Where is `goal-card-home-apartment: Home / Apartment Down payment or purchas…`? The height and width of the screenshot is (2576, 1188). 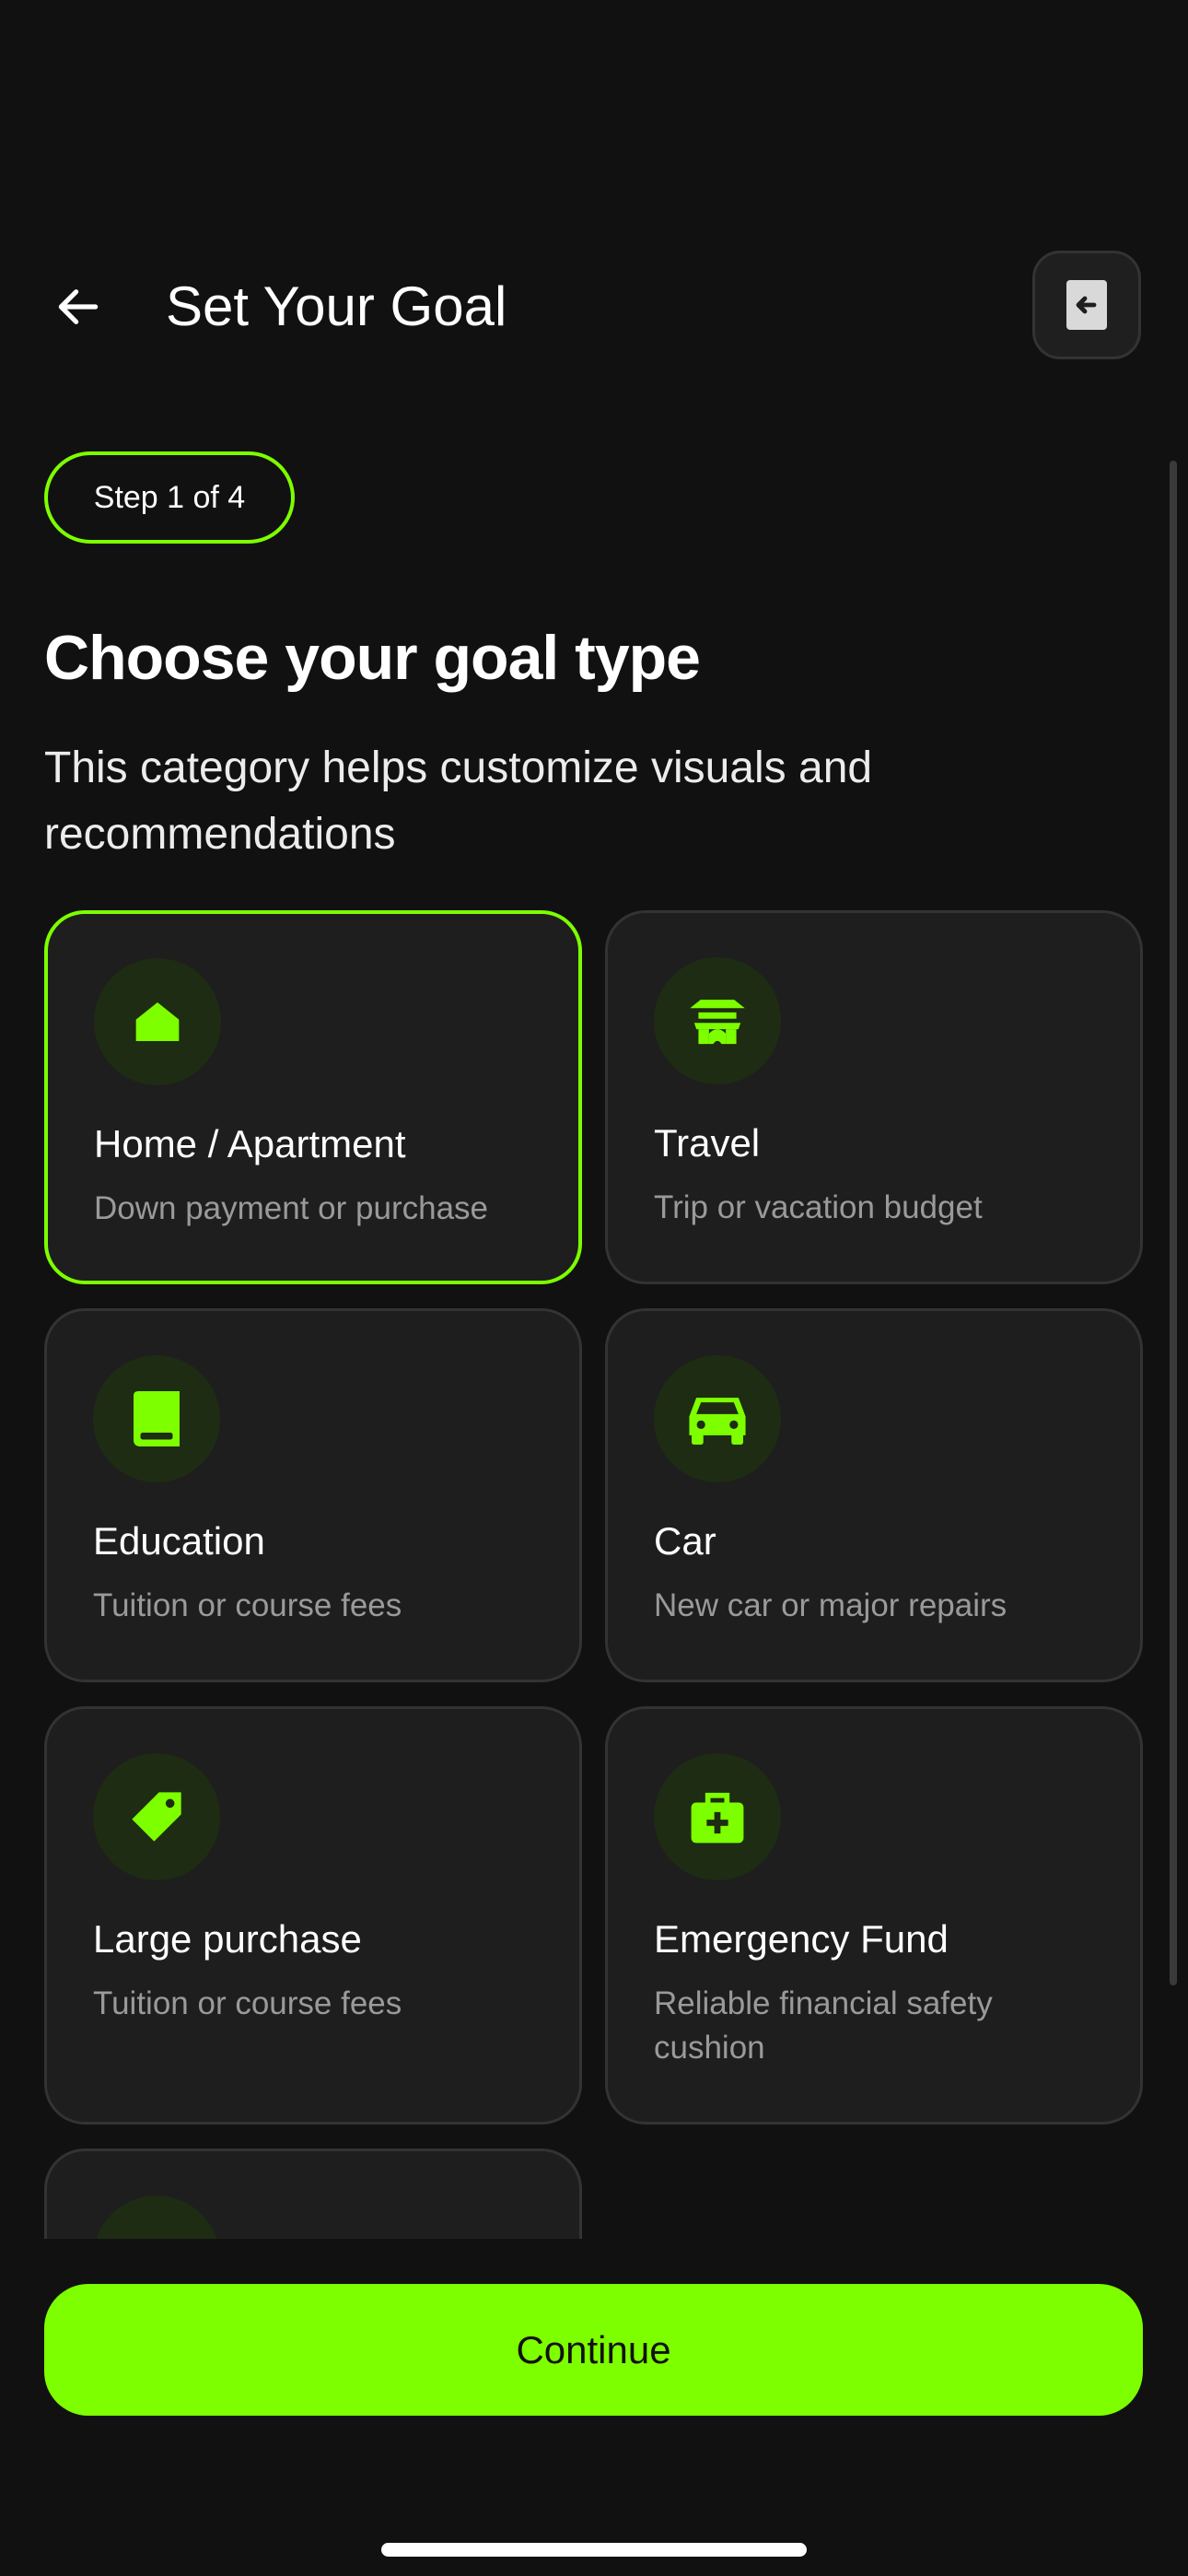 goal-card-home-apartment: Home / Apartment Down payment or purchas… is located at coordinates (313, 1097).